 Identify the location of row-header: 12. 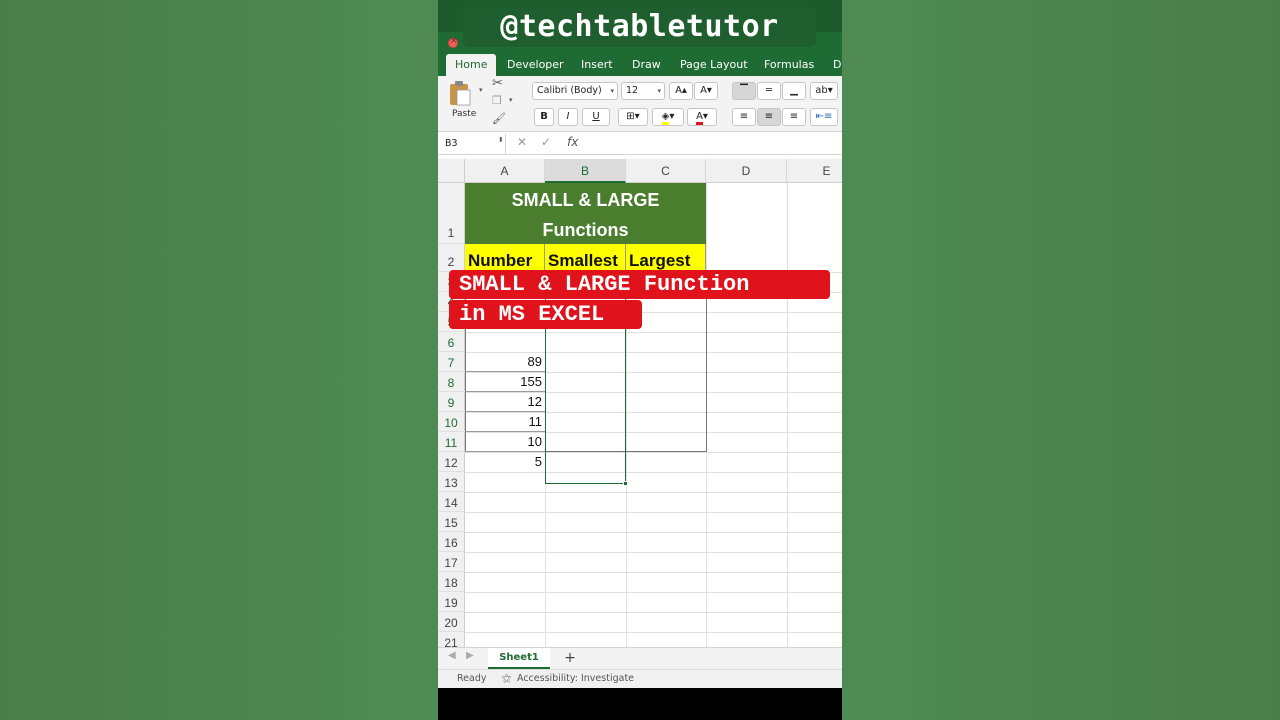
(451, 462).